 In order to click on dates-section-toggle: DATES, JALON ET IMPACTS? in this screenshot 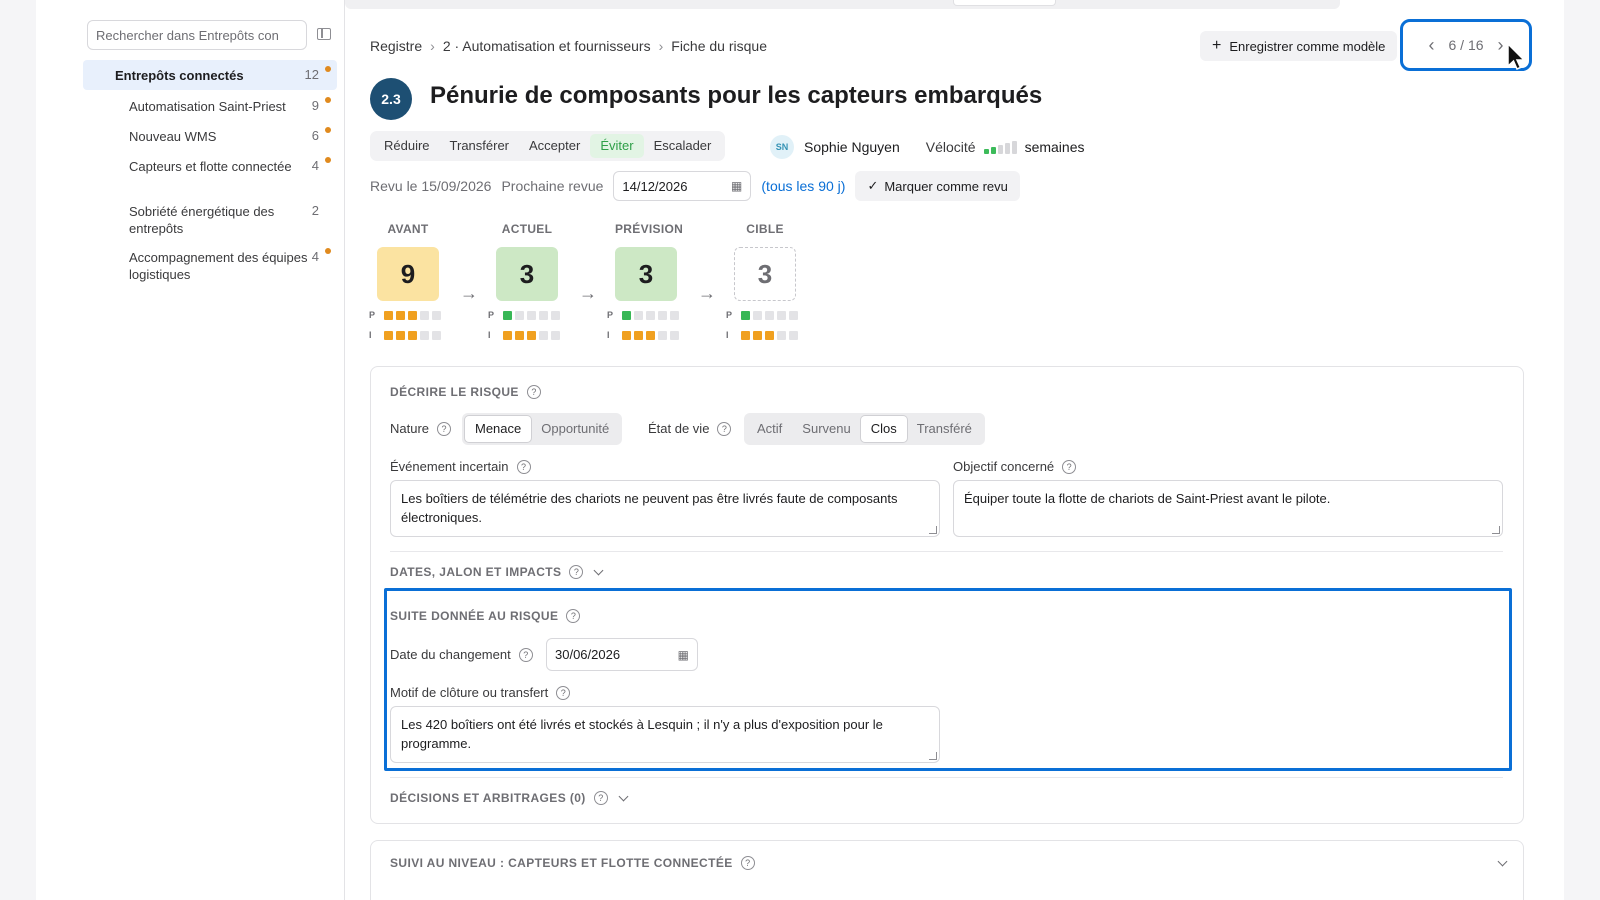, I will do `click(497, 572)`.